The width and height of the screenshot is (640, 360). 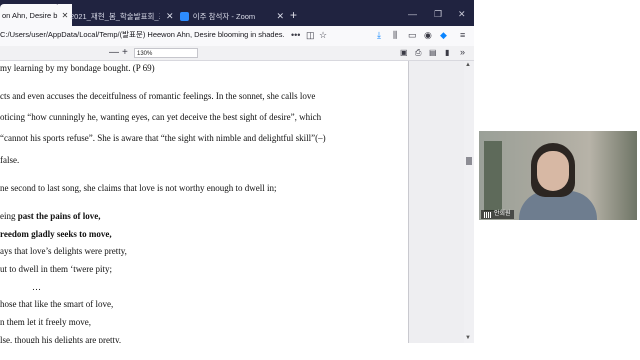 I want to click on minimize-button: —, so click(x=412, y=14).